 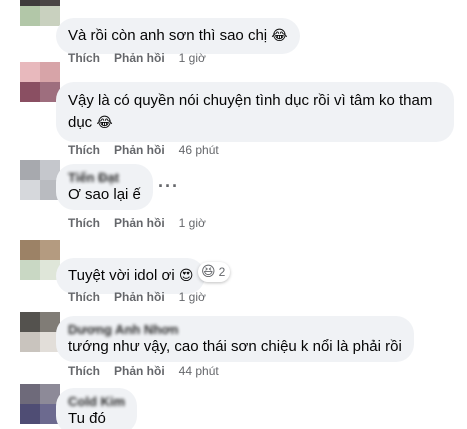 What do you see at coordinates (104, 178) in the screenshot?
I see `commenter-name: Tiến Đạt` at bounding box center [104, 178].